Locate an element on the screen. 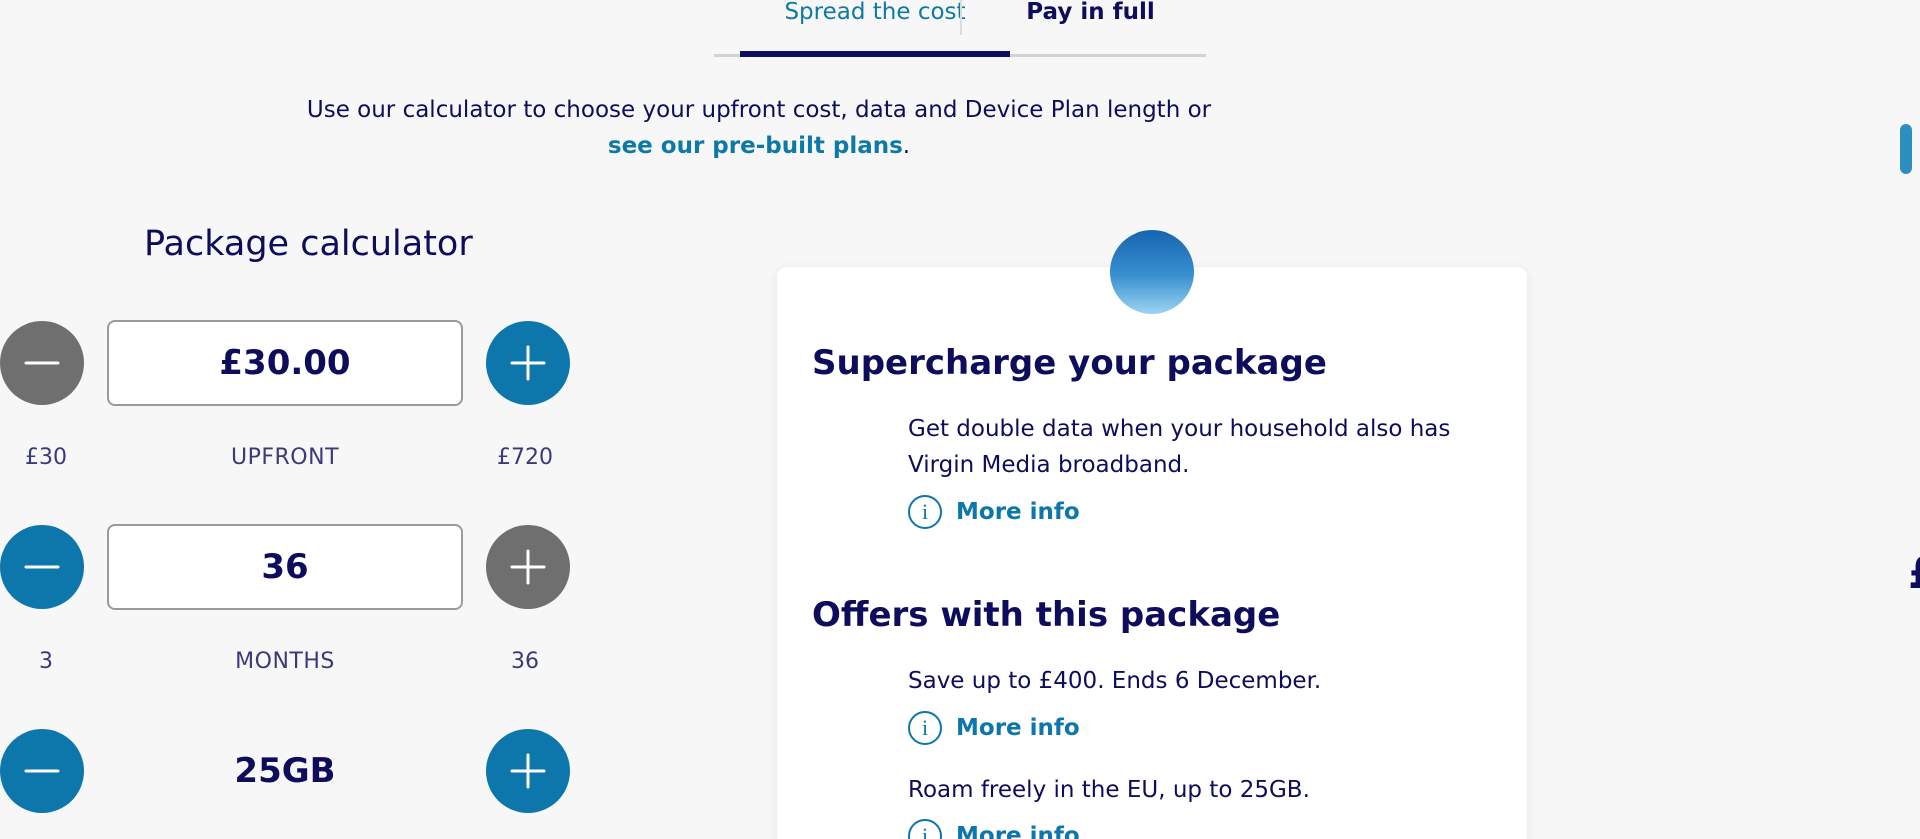  tab-spread-the-cost: Spread the cost is located at coordinates (875, 28).